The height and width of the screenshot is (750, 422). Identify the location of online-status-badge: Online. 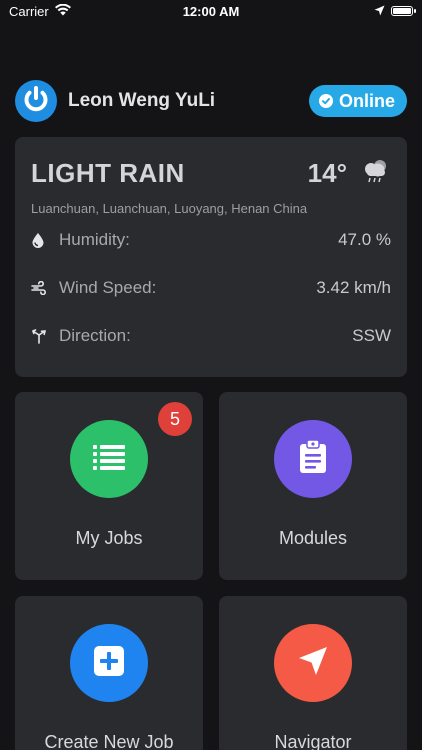
(357, 101).